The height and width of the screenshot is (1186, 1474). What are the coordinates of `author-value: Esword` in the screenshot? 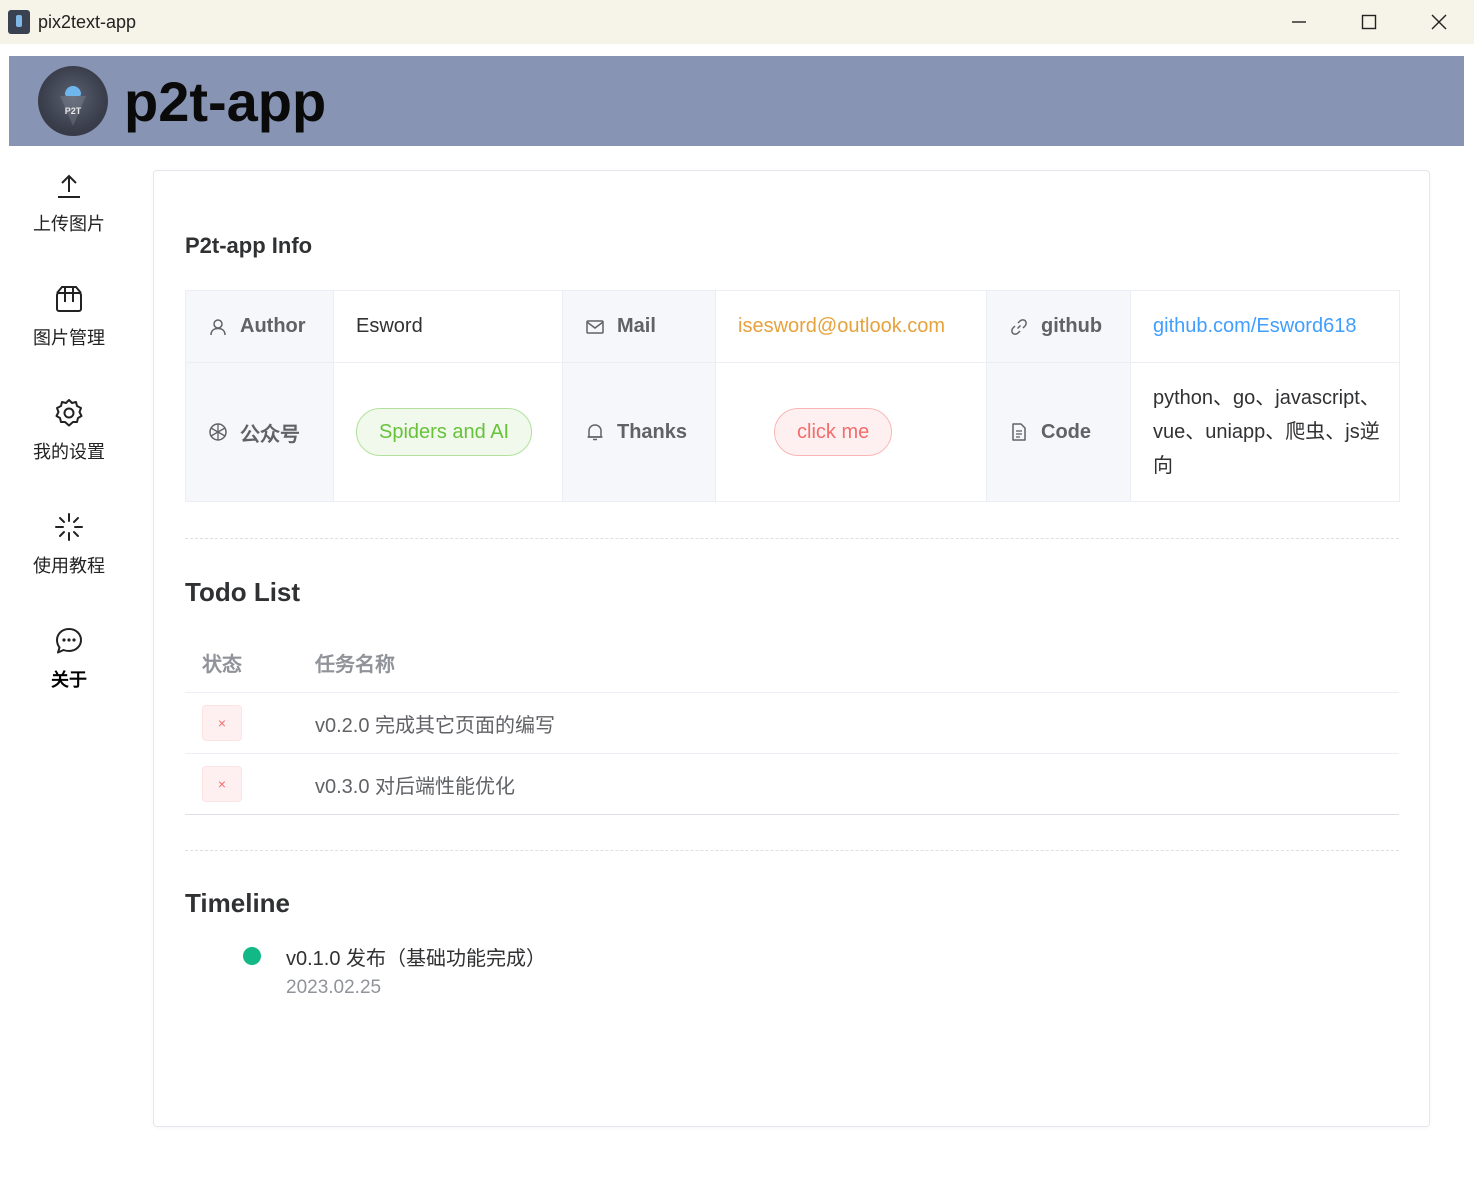 It's located at (448, 326).